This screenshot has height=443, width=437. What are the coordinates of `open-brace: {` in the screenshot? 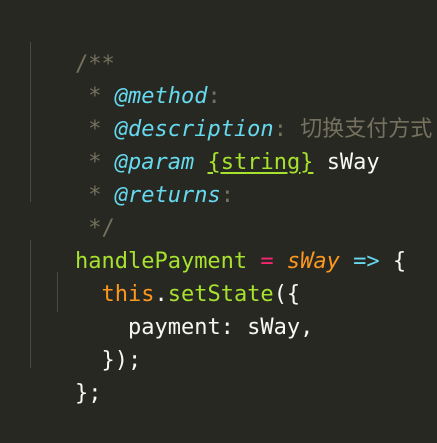 It's located at (399, 261).